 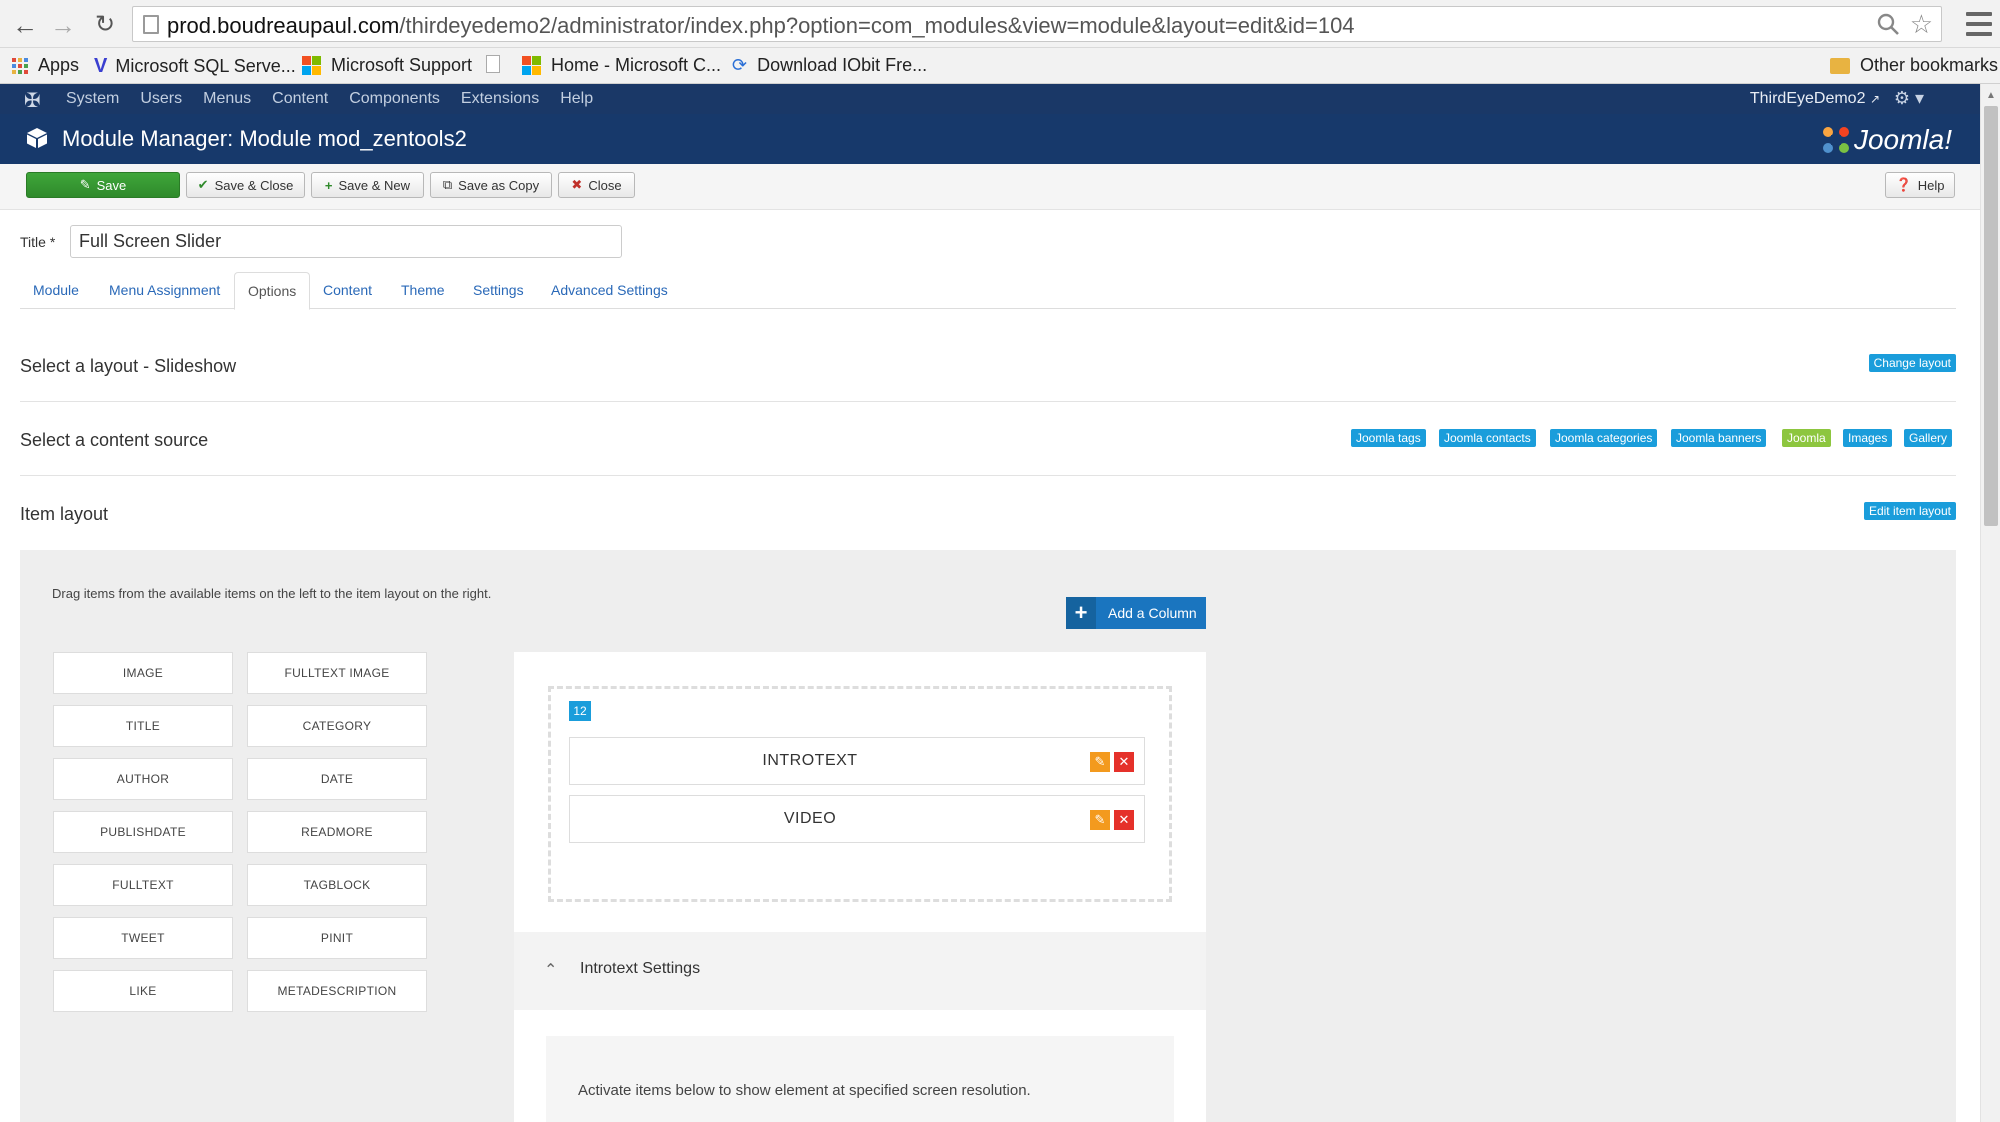 I want to click on star-icon: ☆, so click(x=1921, y=24).